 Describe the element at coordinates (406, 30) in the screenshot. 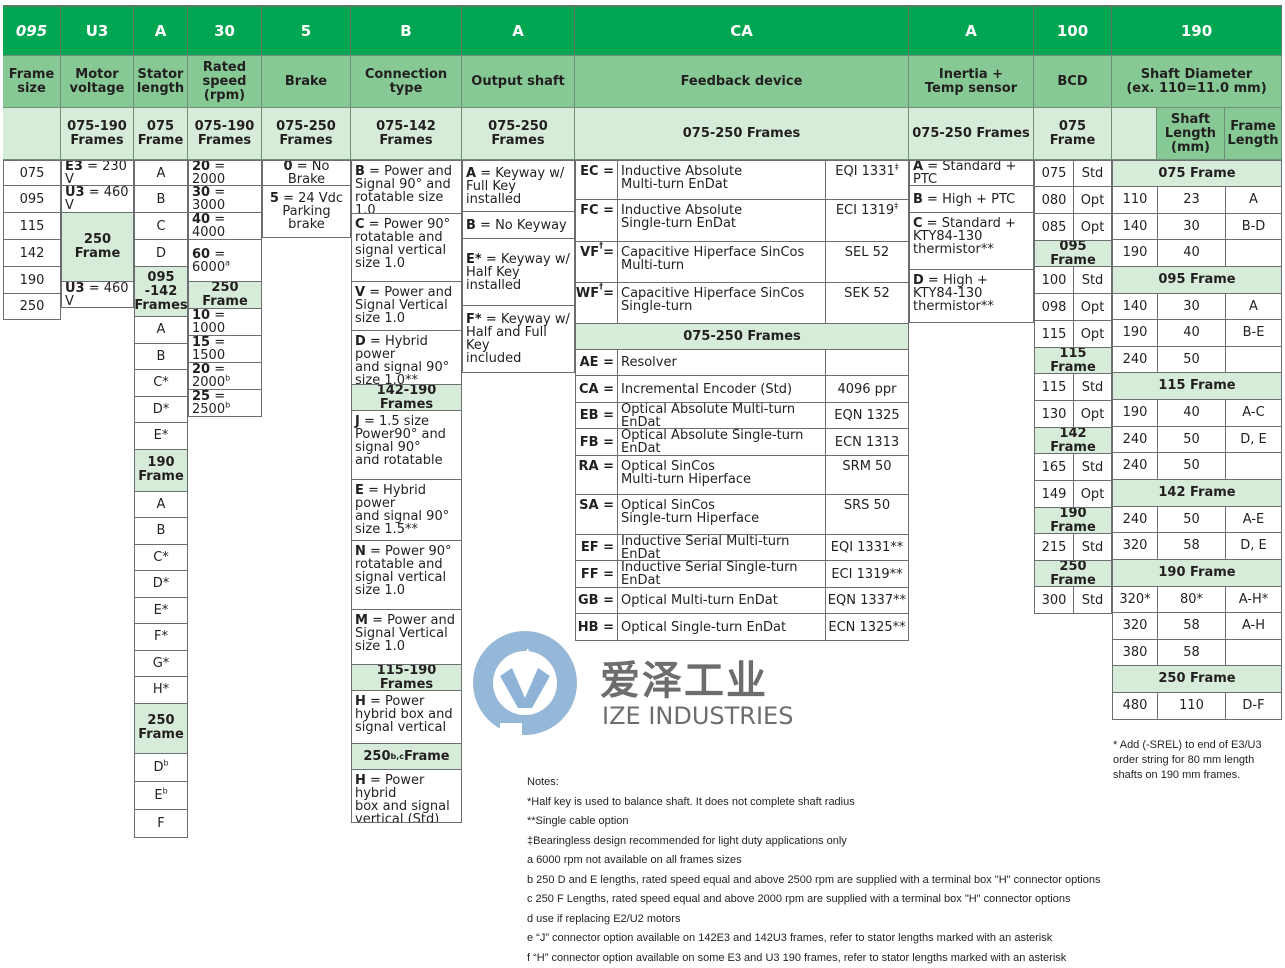

I see `column-code-5: B` at that location.